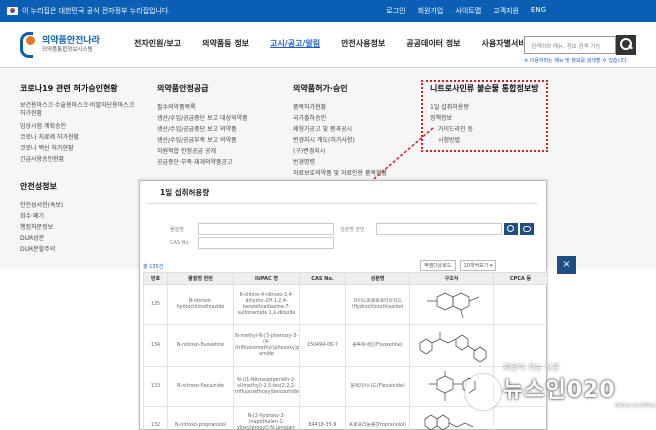 The image size is (656, 430). I want to click on ingredient-label: 성분명 한번, so click(352, 230).